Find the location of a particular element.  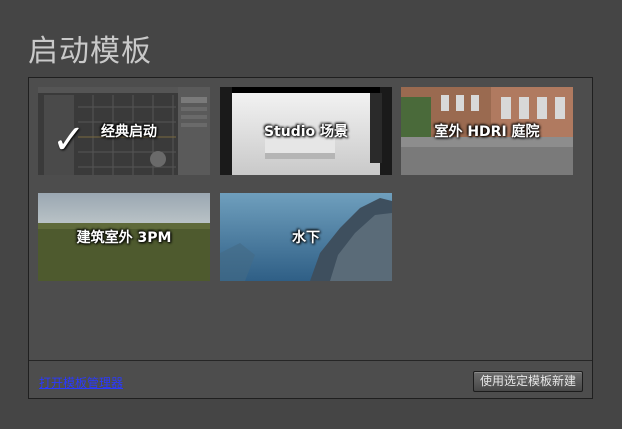

template-tile-underwater: 水下 is located at coordinates (306, 237).